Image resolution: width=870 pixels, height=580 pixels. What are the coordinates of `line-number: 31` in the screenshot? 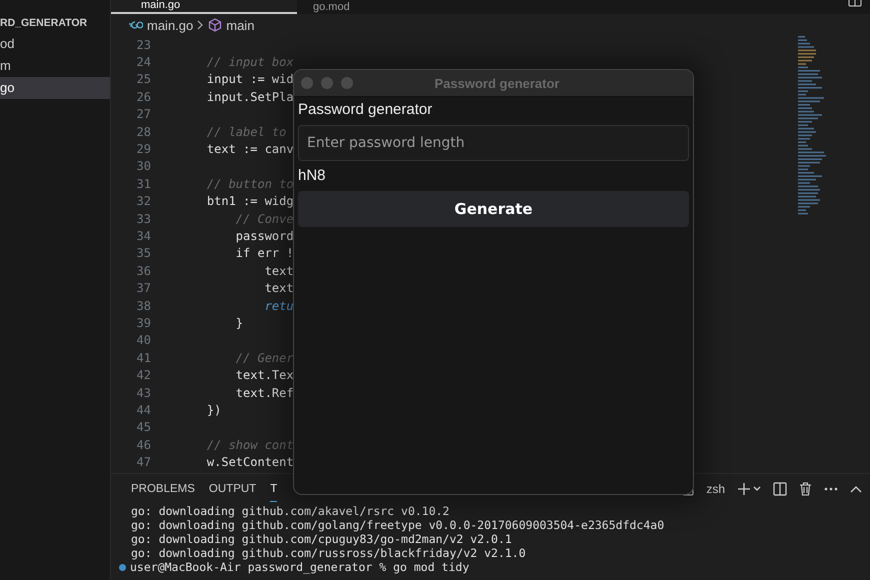 It's located at (143, 183).